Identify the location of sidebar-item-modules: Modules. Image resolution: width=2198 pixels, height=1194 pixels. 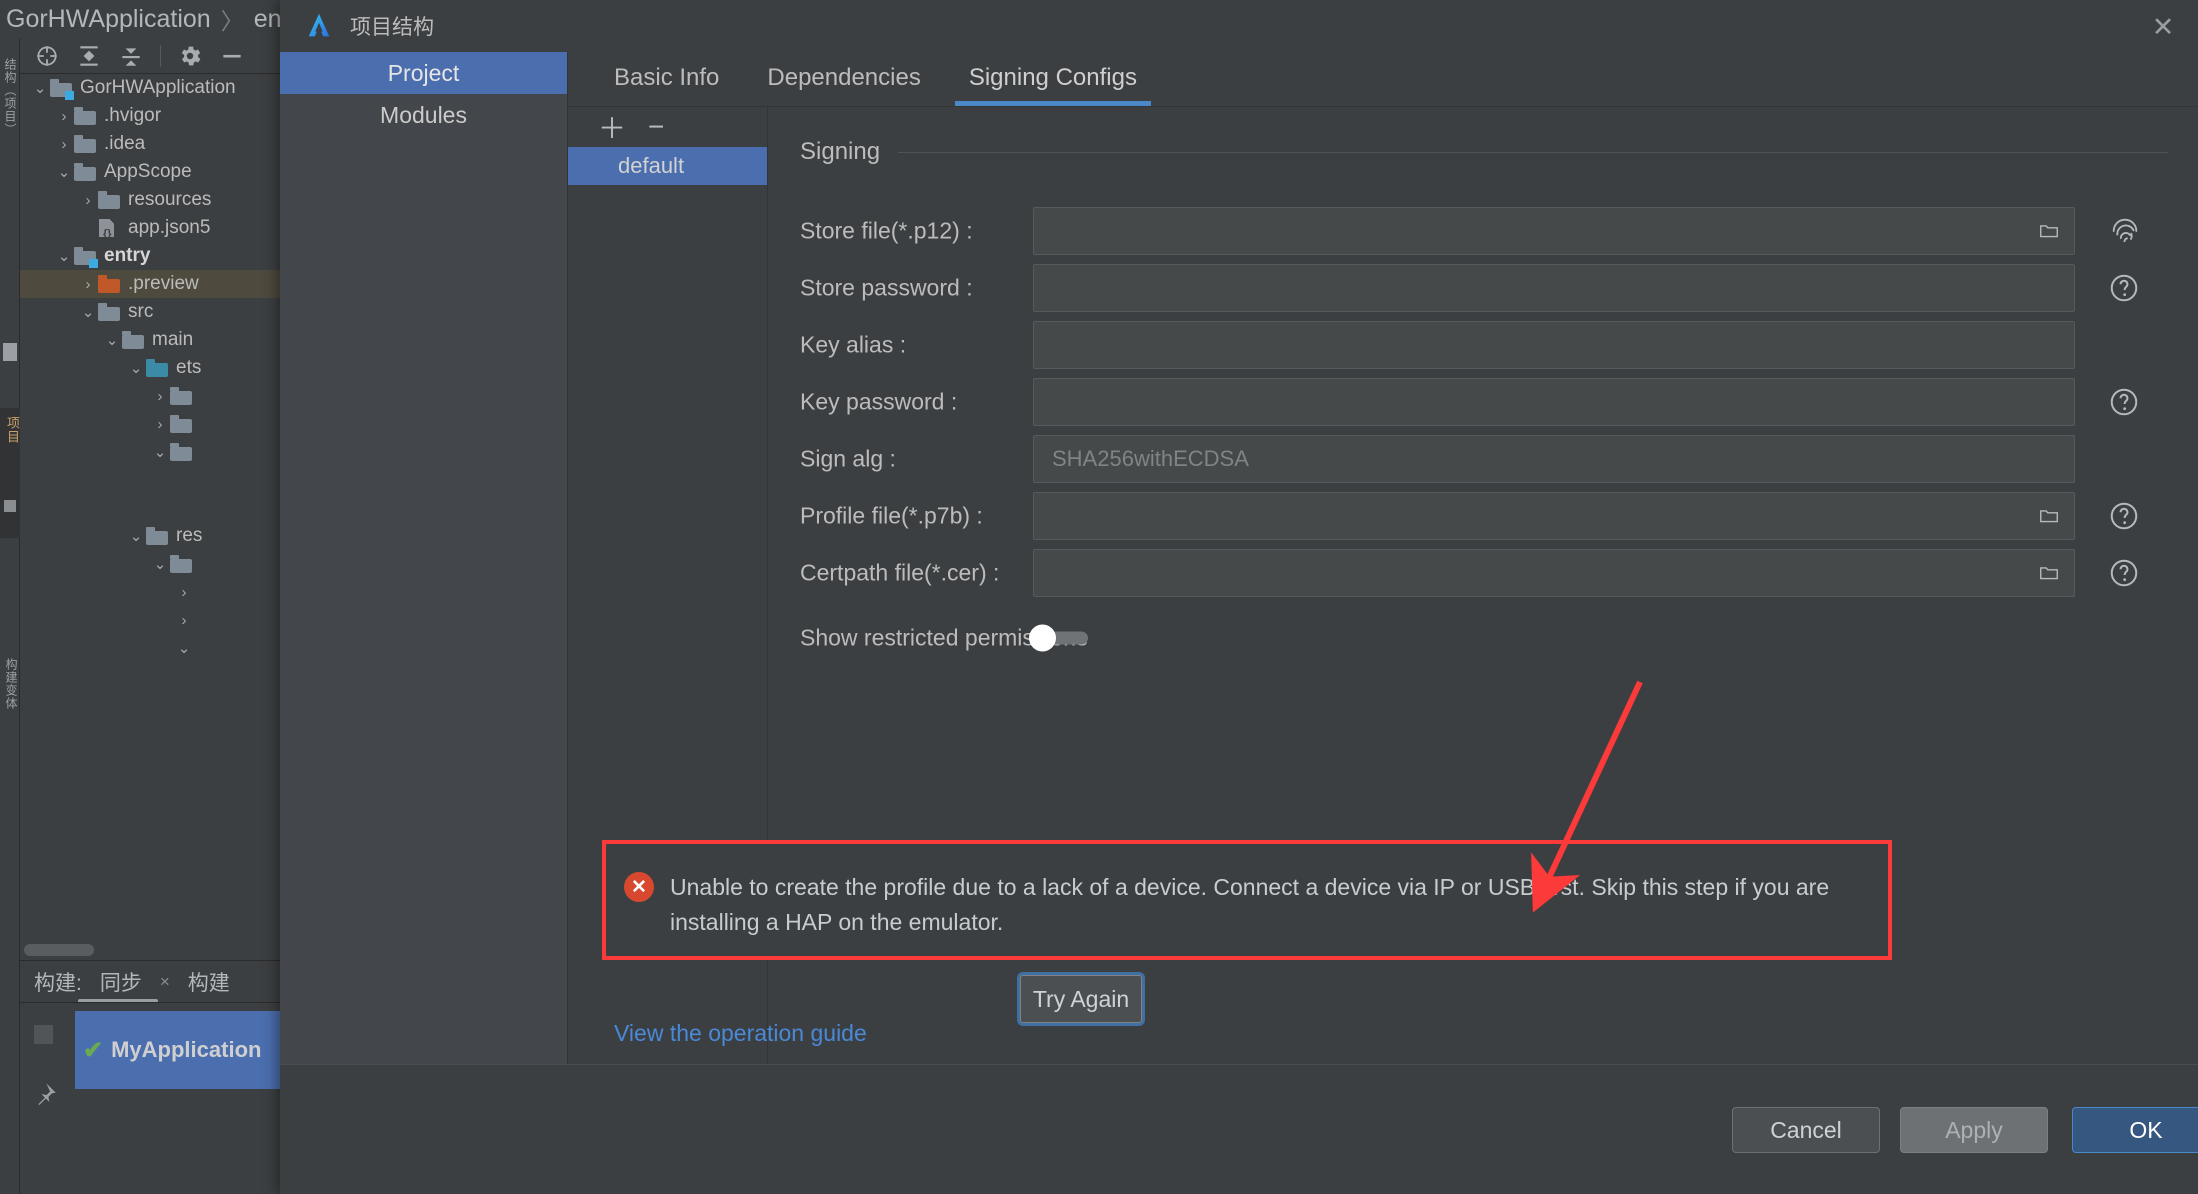
(423, 115).